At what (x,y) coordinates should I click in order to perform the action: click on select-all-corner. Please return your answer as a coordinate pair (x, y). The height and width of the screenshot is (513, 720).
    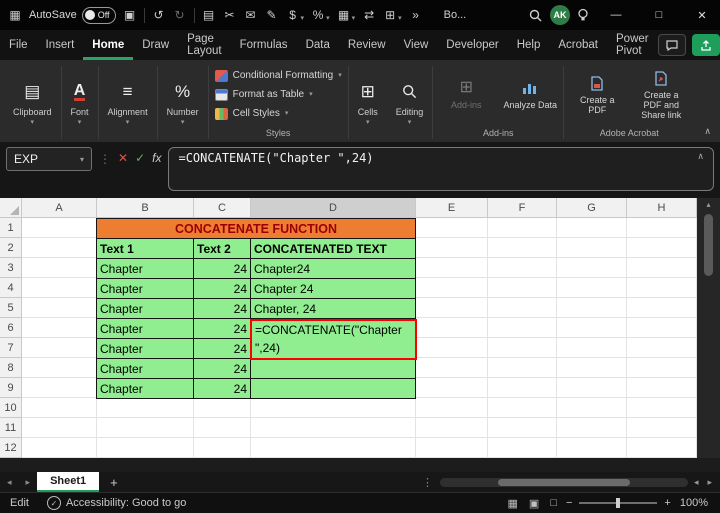
    Looking at the image, I should click on (11, 208).